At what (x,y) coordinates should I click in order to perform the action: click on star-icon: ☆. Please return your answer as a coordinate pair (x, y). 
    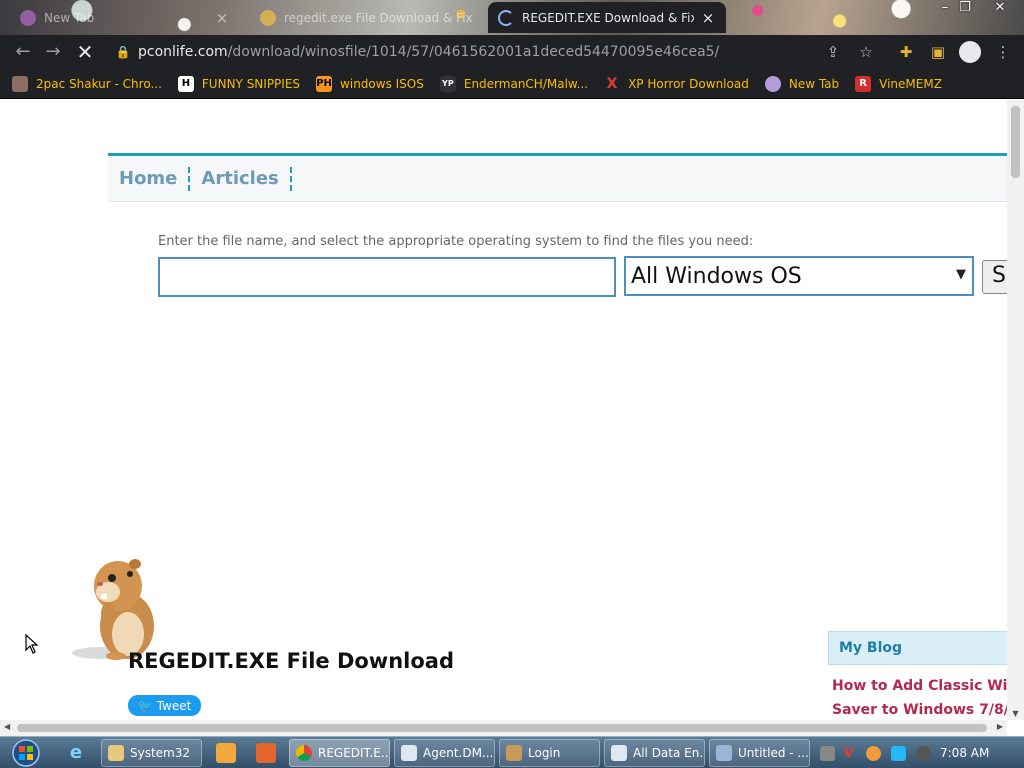
    Looking at the image, I should click on (866, 52).